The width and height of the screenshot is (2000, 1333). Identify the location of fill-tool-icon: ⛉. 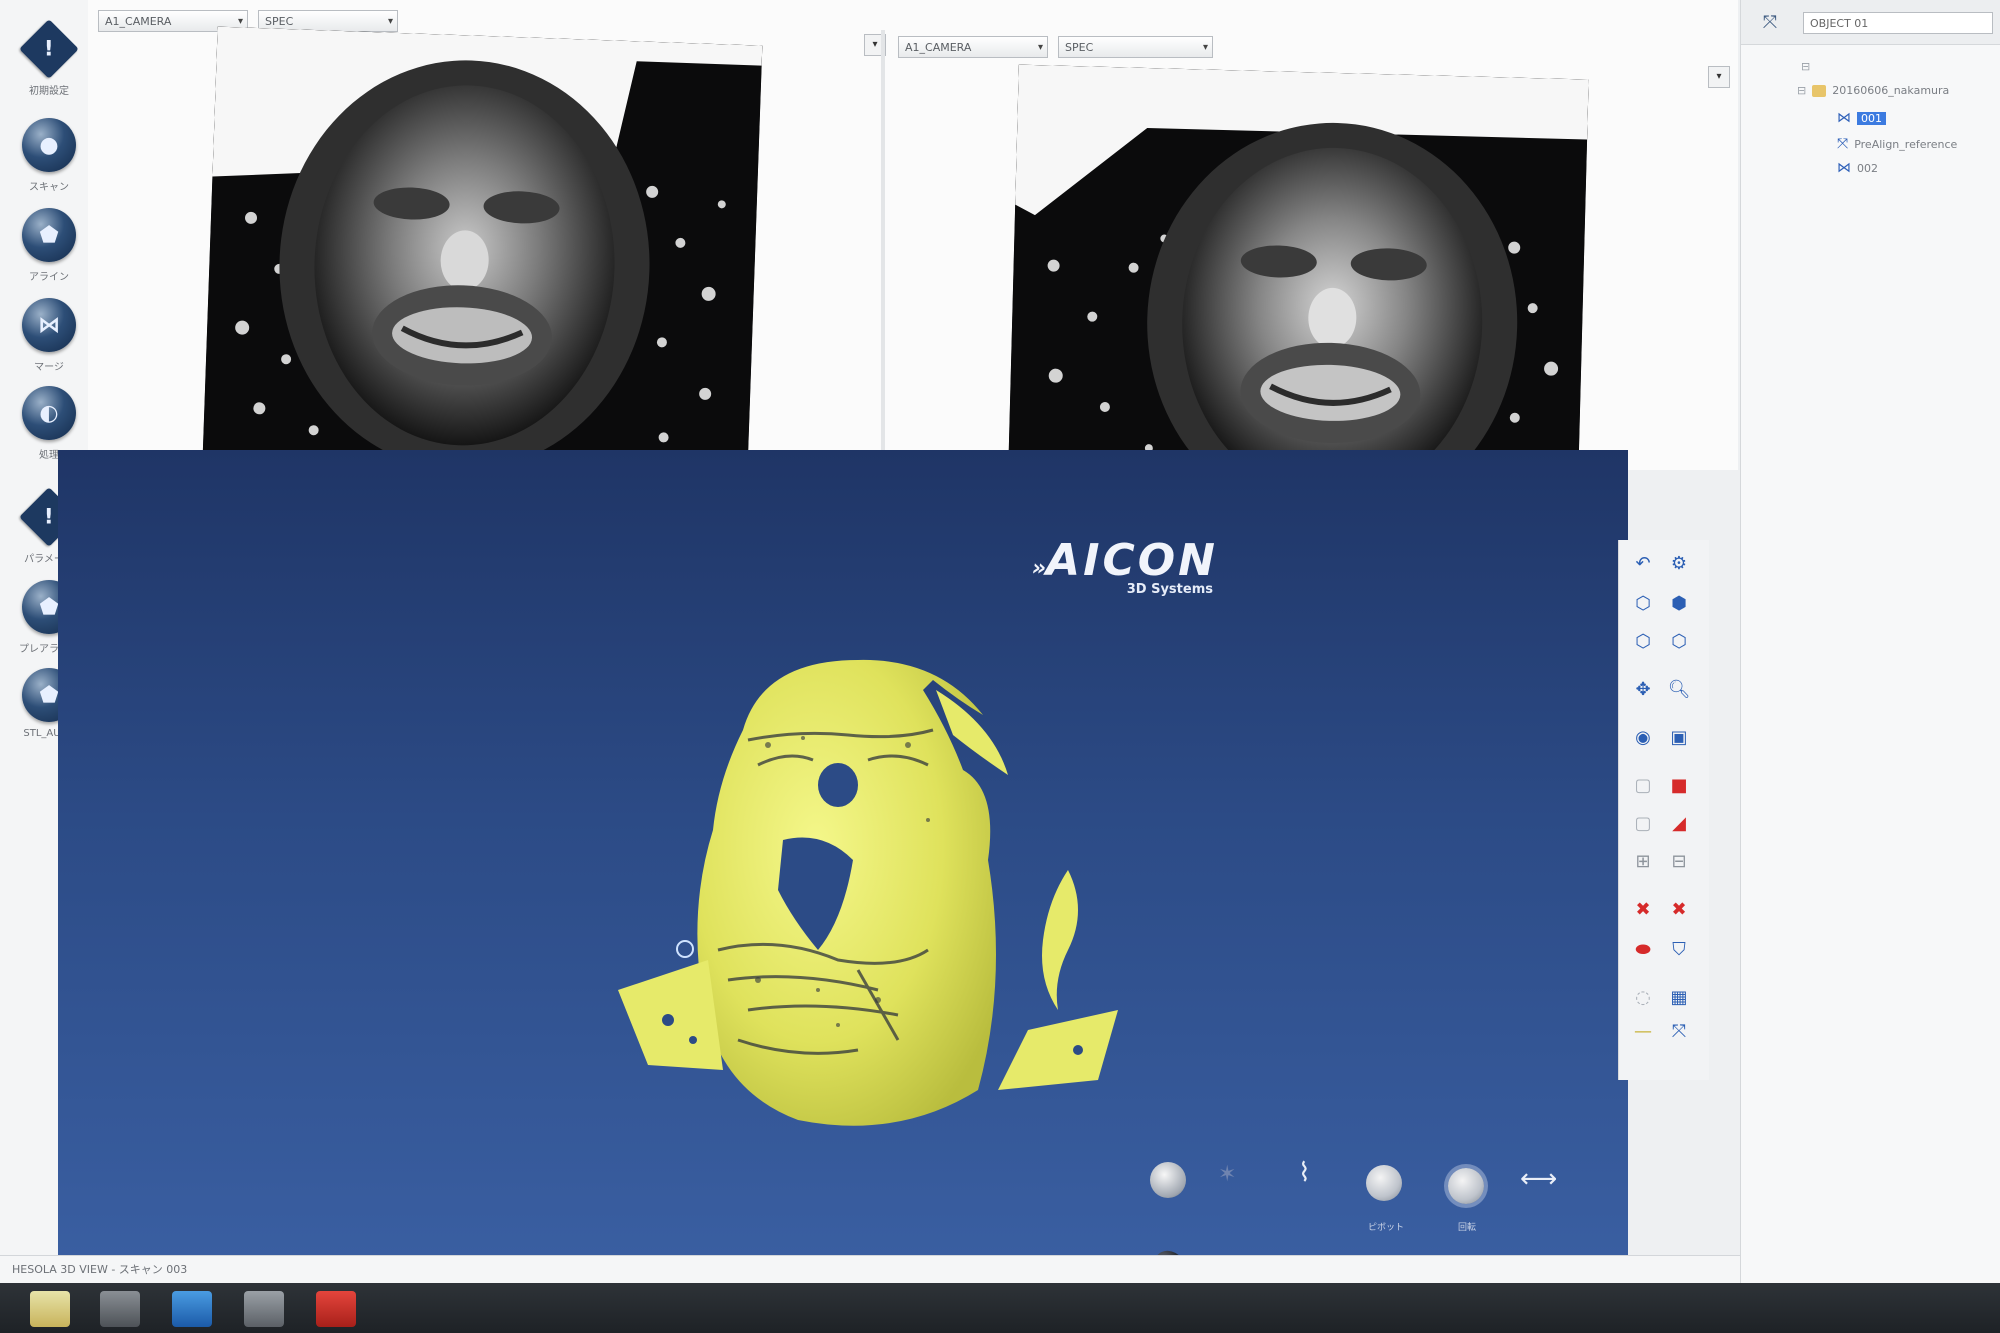
(1679, 949).